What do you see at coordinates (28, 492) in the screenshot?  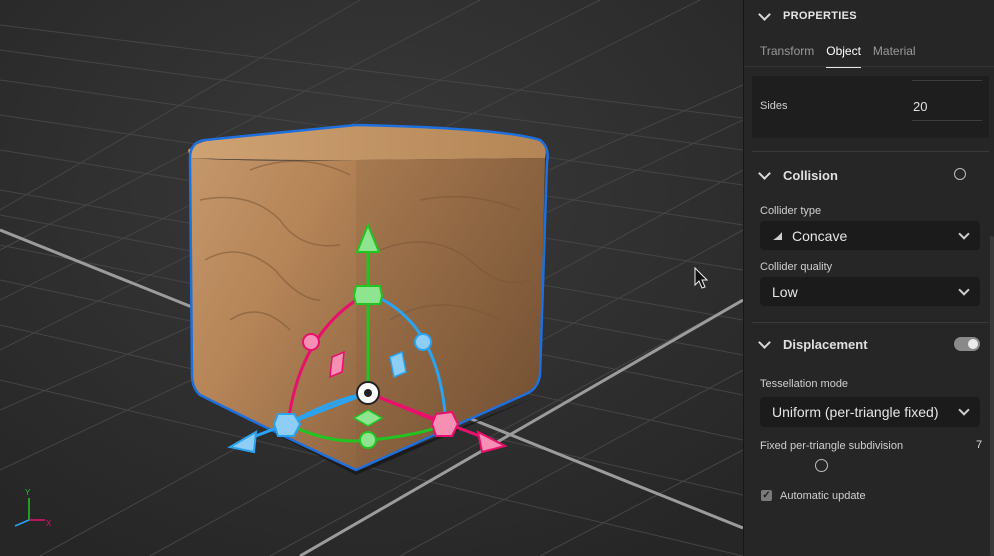 I see `axis-label-y: Y` at bounding box center [28, 492].